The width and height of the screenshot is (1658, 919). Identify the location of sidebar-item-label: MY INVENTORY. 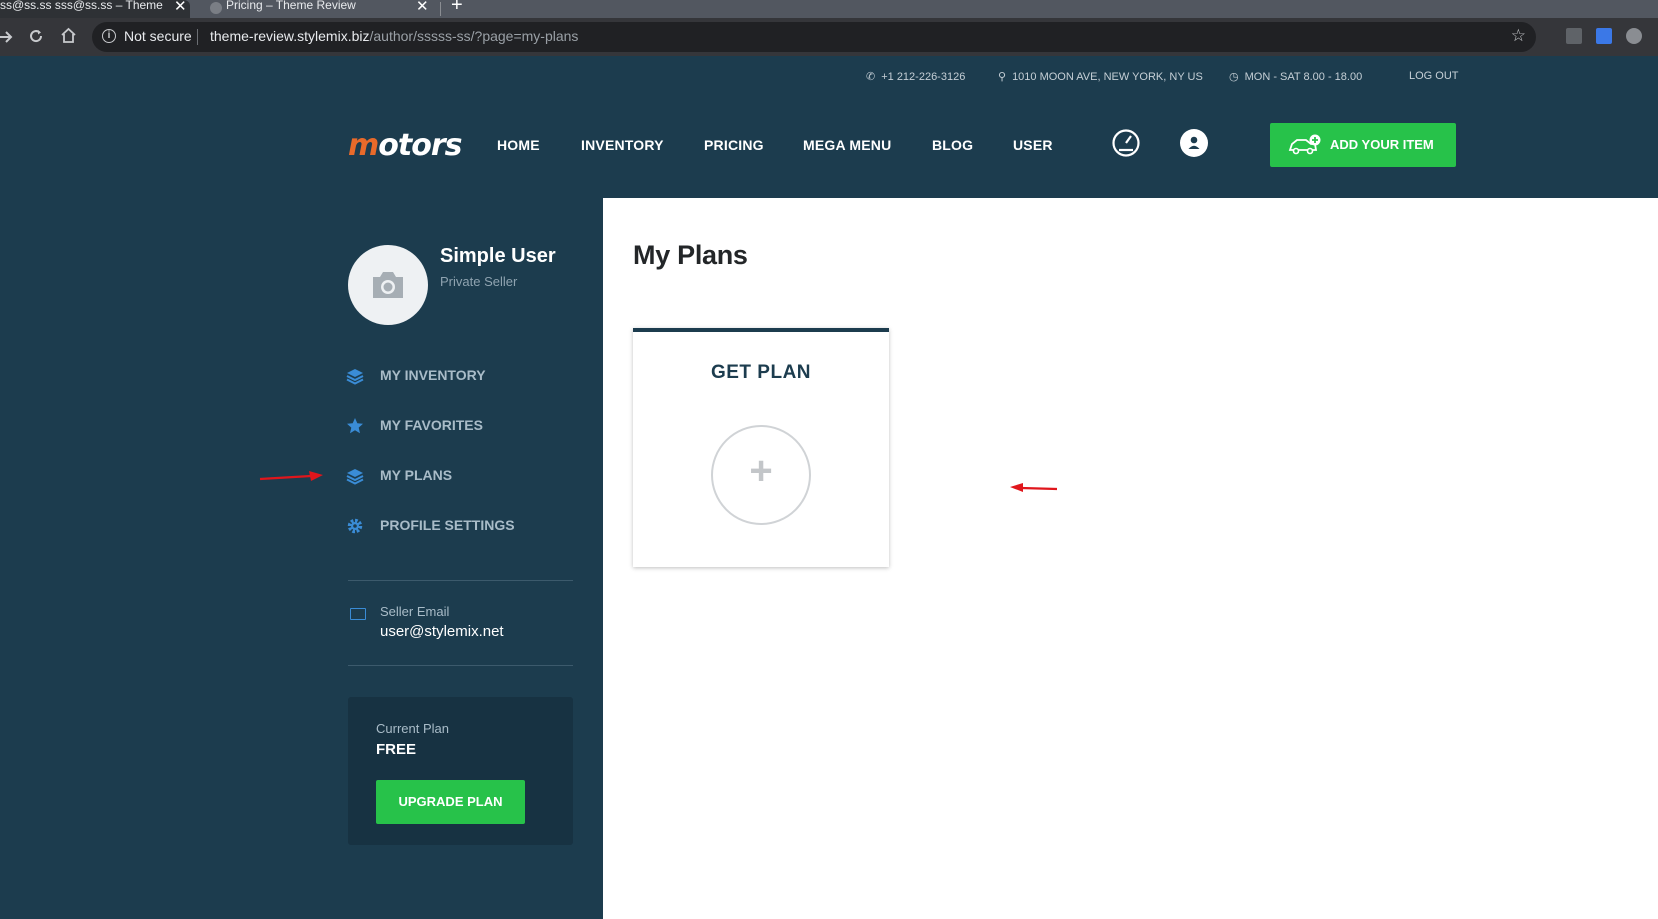
(433, 375).